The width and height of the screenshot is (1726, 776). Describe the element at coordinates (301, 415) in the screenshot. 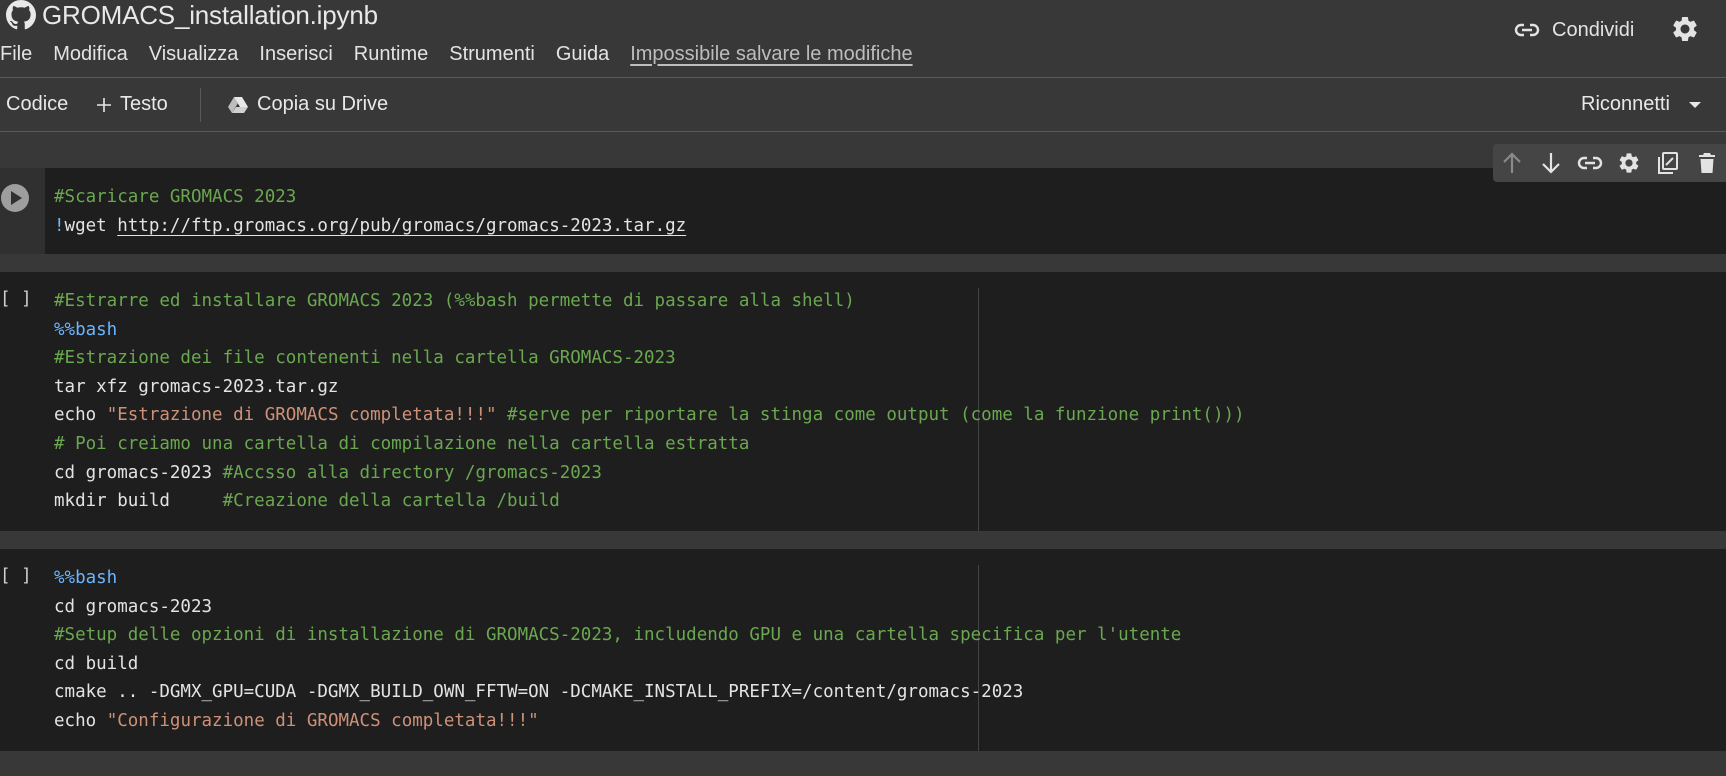

I see `code-token: "Estrazione di GROMACS completata!!!"` at that location.